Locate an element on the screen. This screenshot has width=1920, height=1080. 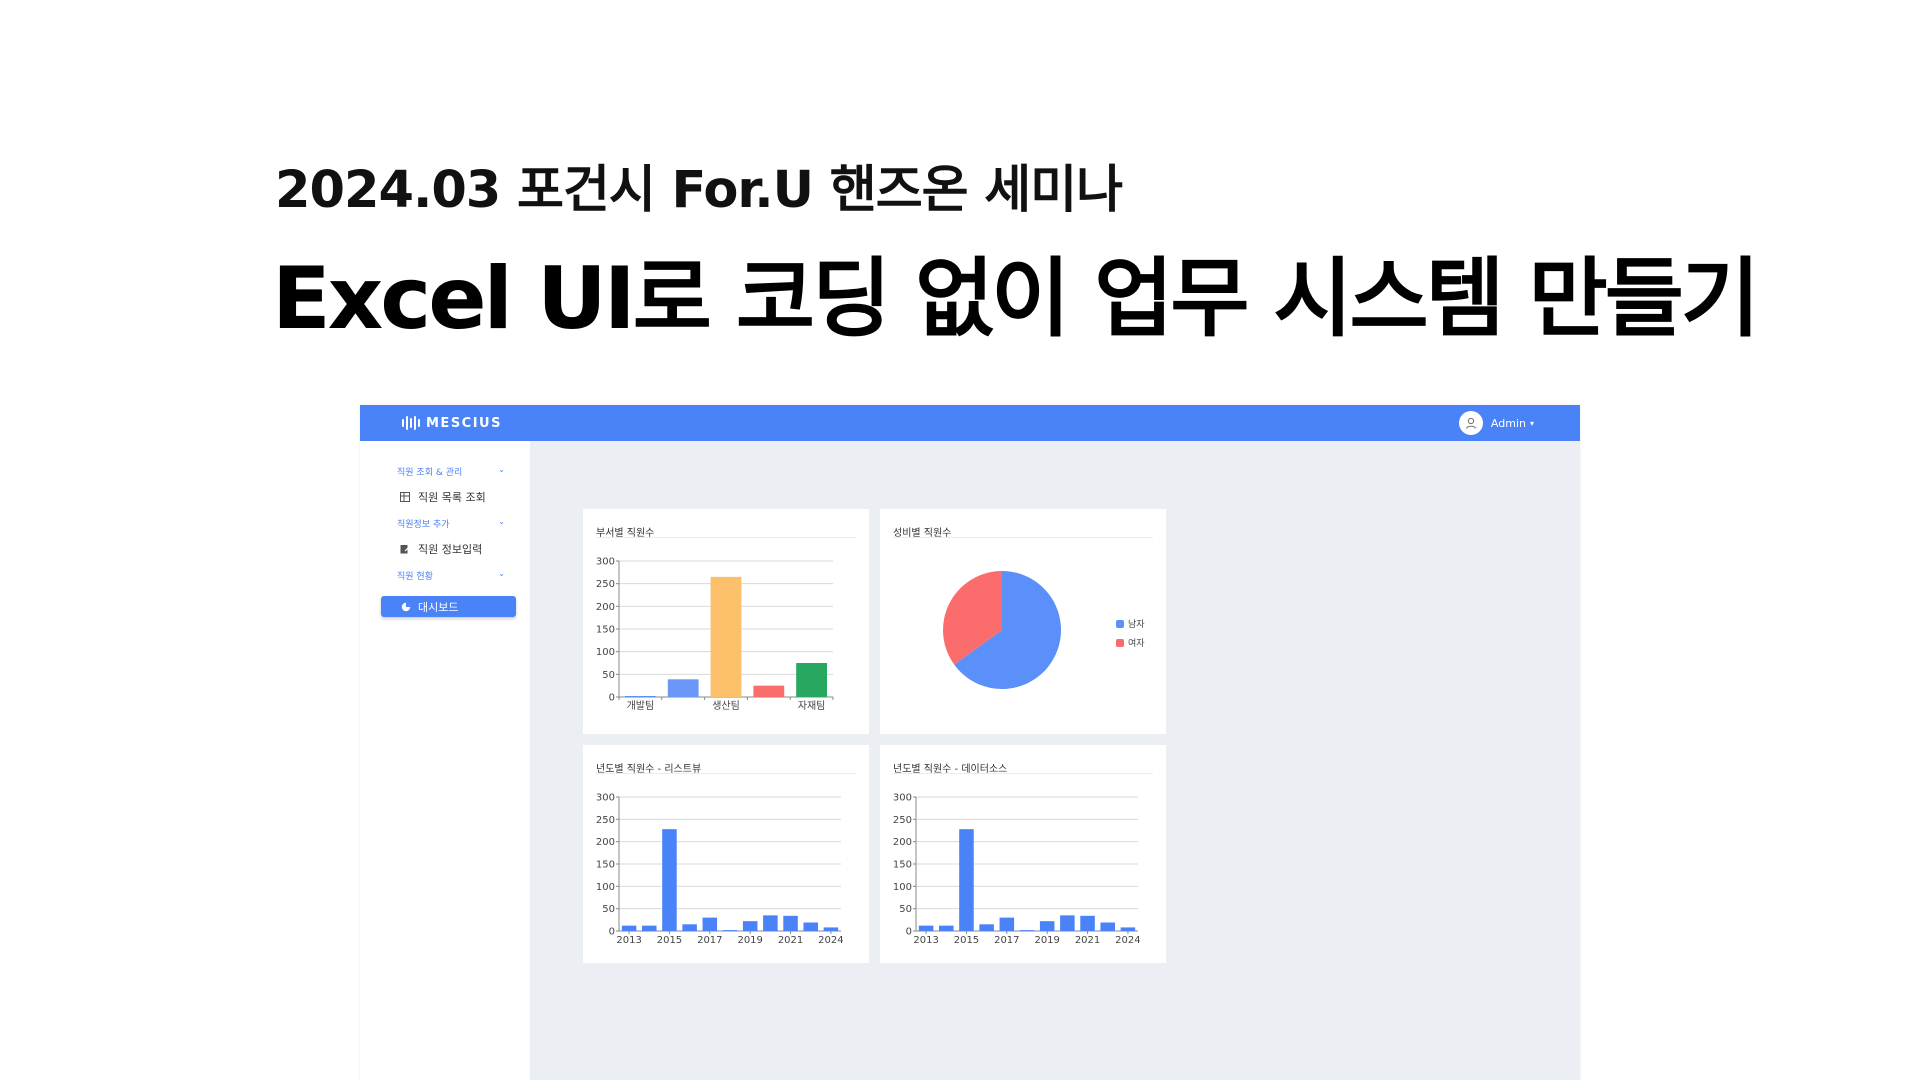
legend-item-male: 남자 is located at coordinates (1130, 623).